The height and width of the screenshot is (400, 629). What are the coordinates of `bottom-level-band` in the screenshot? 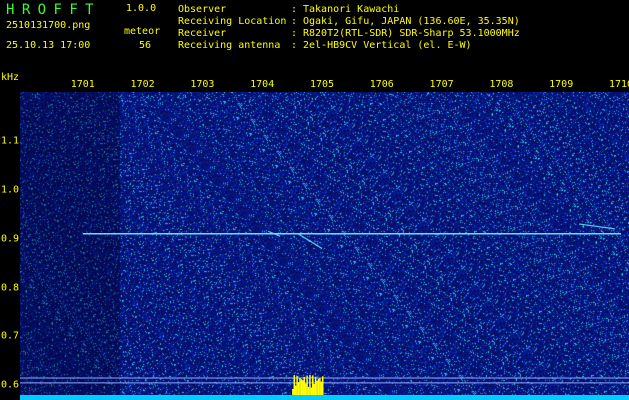 It's located at (324, 397).